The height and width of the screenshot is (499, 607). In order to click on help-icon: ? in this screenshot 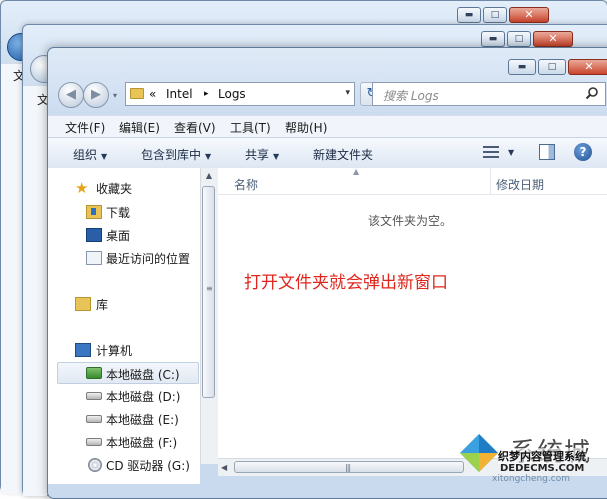, I will do `click(583, 152)`.